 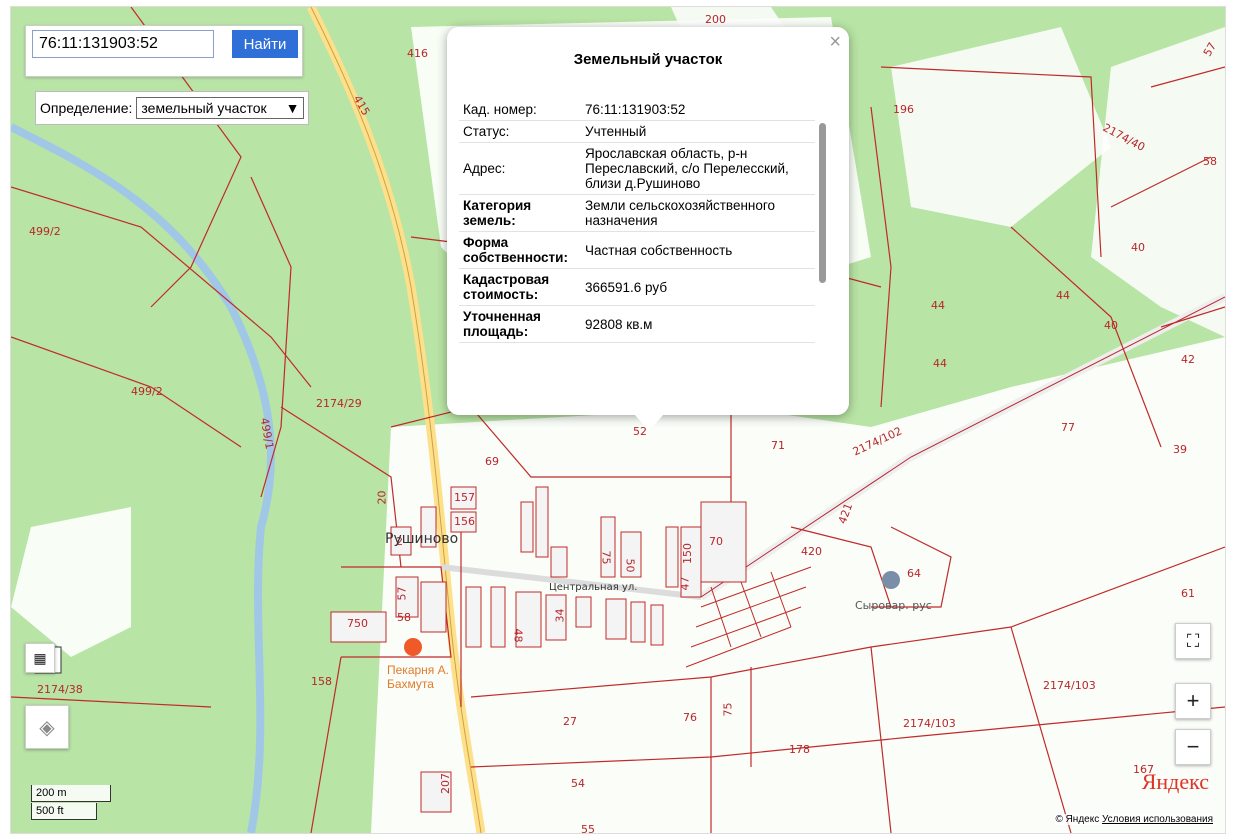 I want to click on terms-link: Условия использования, so click(x=1157, y=819).